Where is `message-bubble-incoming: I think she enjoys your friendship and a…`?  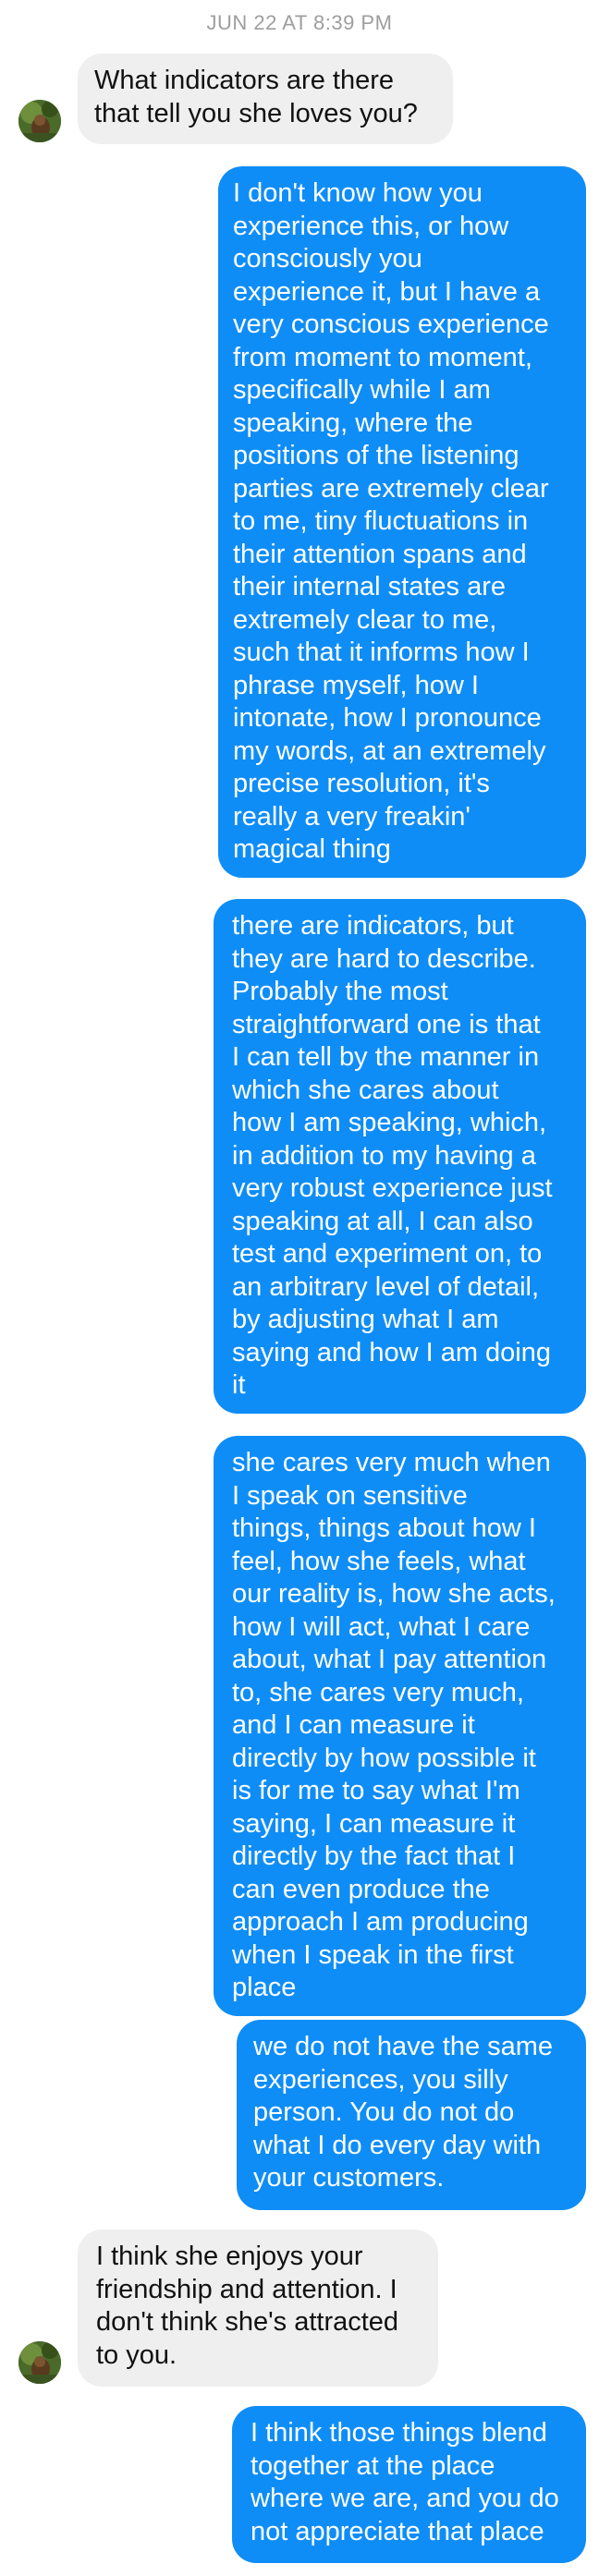 message-bubble-incoming: I think she enjoys your friendship and a… is located at coordinates (258, 2308).